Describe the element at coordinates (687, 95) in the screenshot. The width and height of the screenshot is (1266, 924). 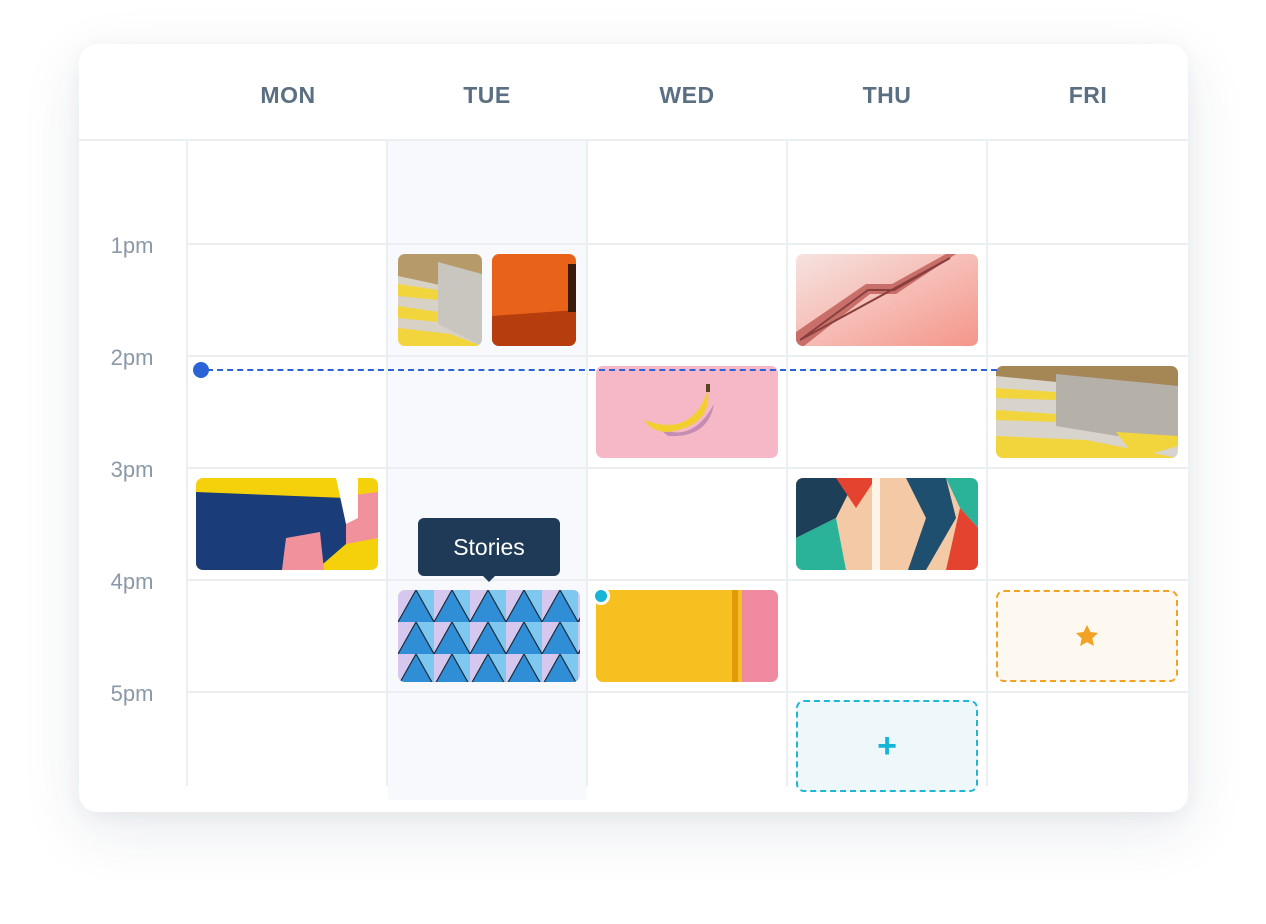
I see `day-header-wed: WED` at that location.